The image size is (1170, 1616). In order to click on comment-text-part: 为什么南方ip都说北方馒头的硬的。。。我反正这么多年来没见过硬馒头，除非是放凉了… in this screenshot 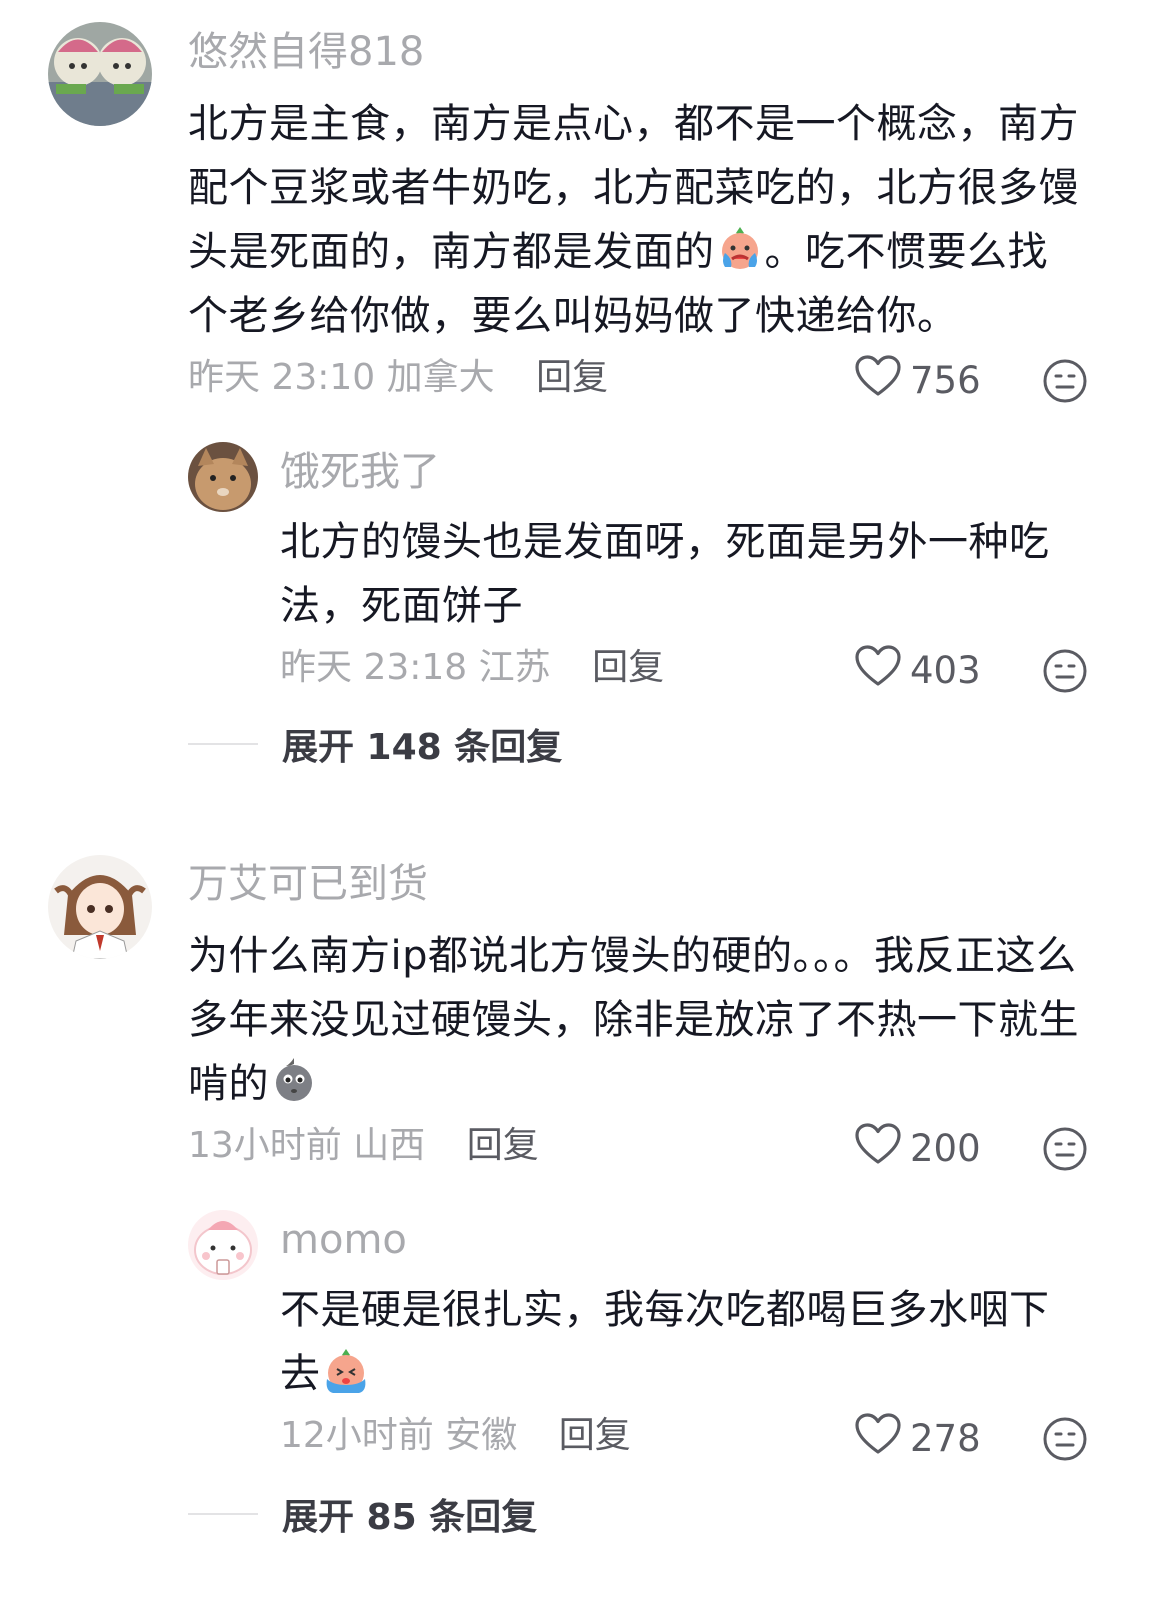, I will do `click(633, 1020)`.